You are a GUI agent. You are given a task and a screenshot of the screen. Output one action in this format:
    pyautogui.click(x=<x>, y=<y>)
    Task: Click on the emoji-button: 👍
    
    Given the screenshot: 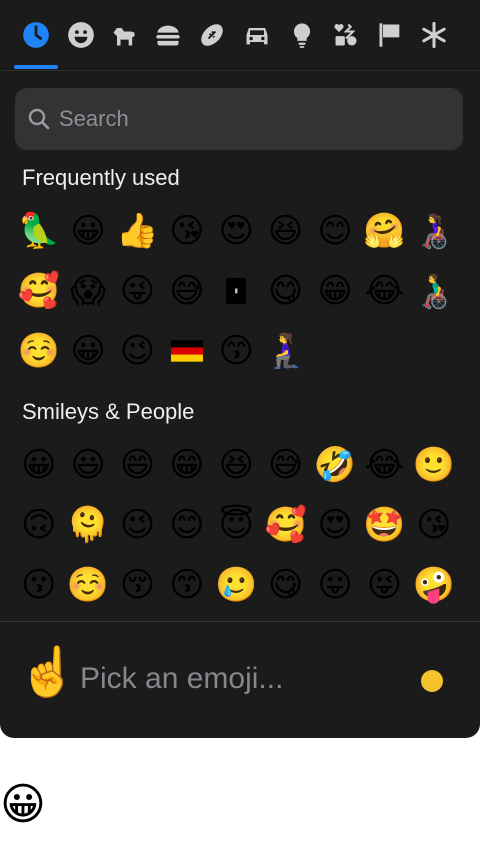 What is the action you would take?
    pyautogui.click(x=137, y=231)
    